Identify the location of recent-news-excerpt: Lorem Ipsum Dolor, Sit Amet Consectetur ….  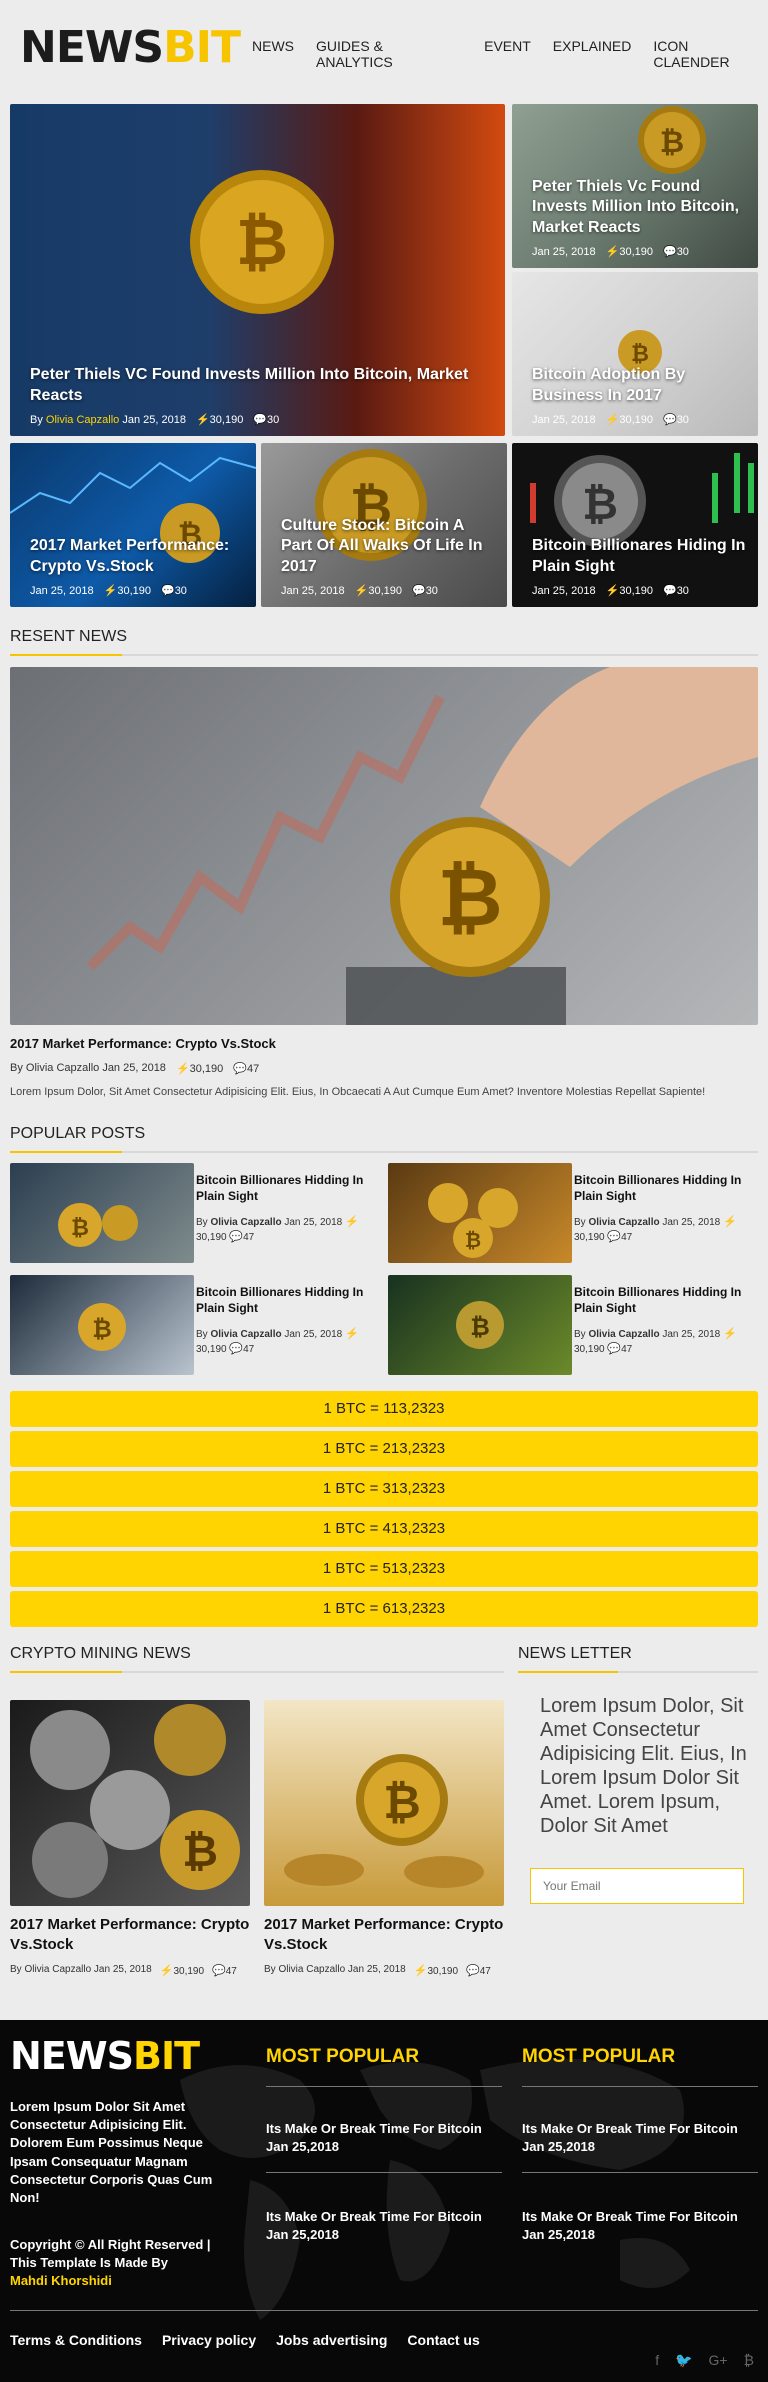
(358, 1092).